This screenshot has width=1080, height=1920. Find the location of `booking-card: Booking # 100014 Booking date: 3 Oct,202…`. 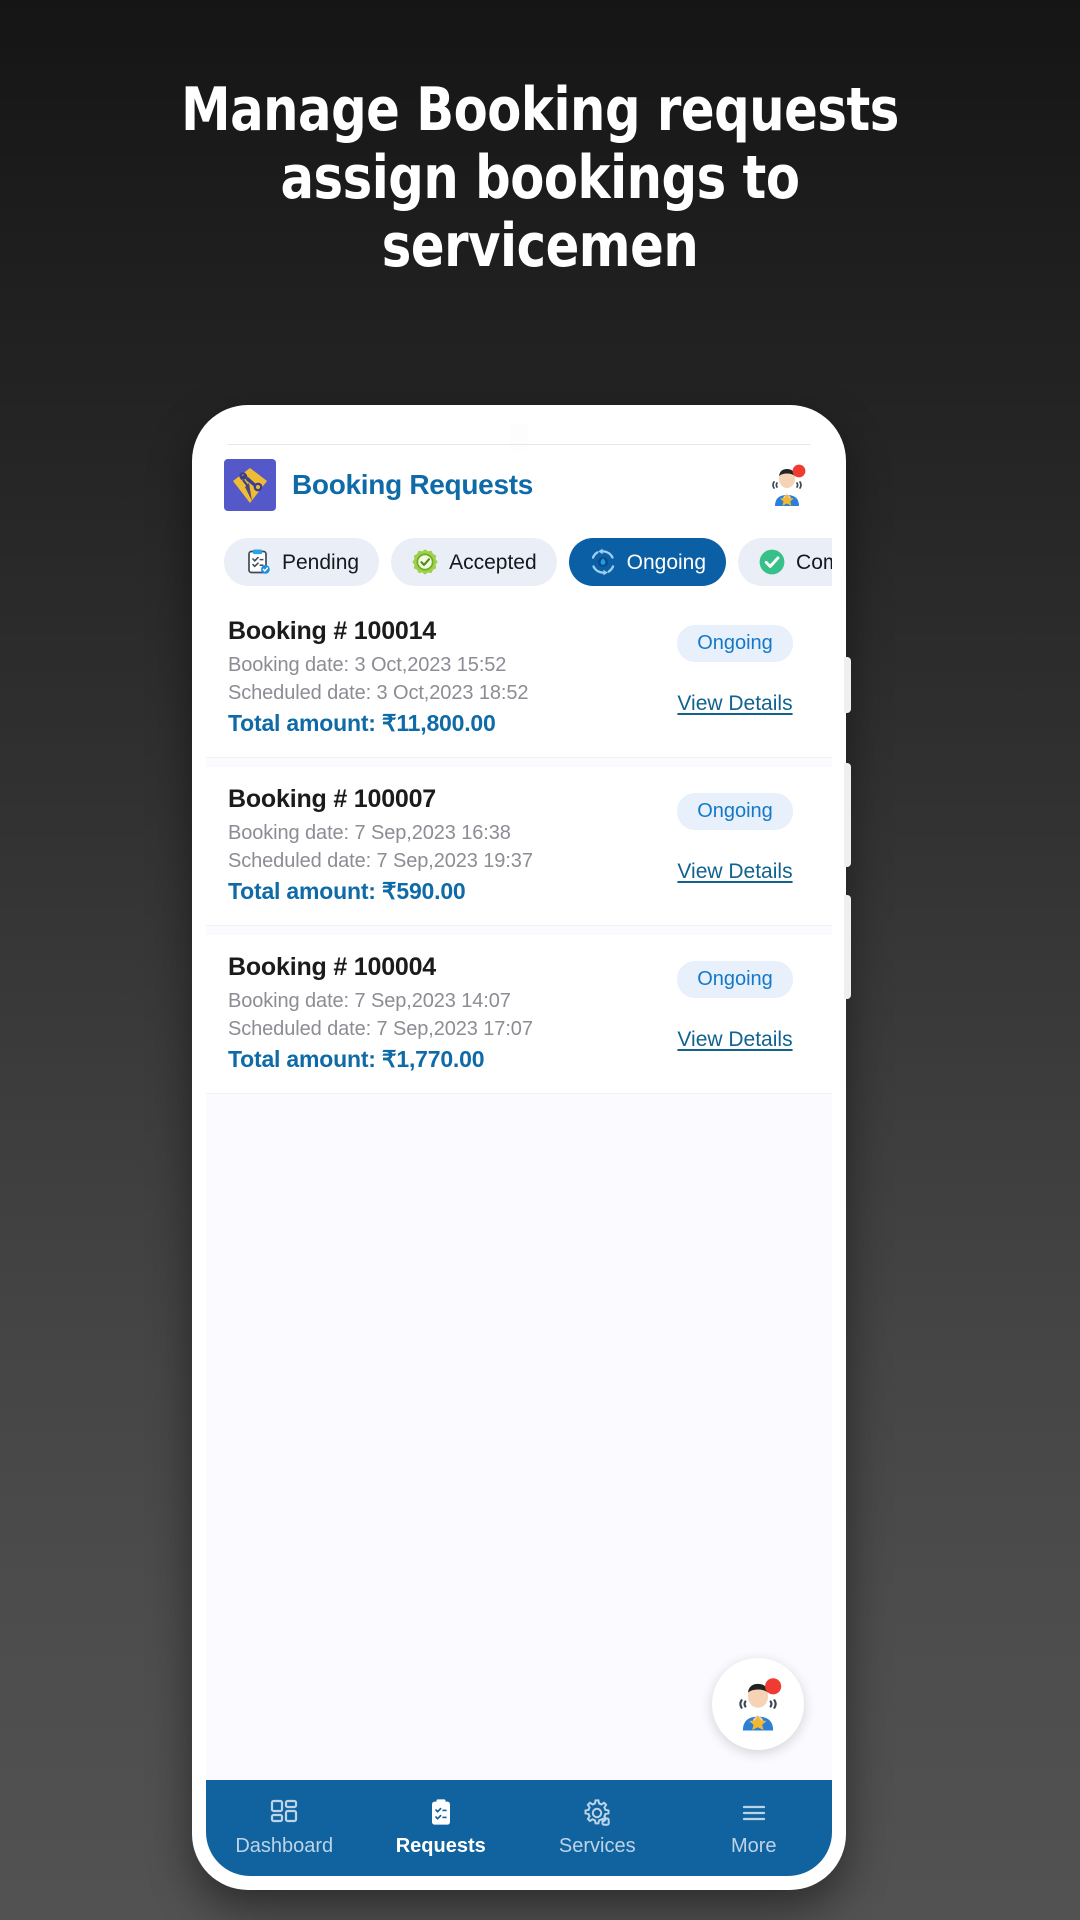

booking-card: Booking # 100014 Booking date: 3 Oct,202… is located at coordinates (519, 678).